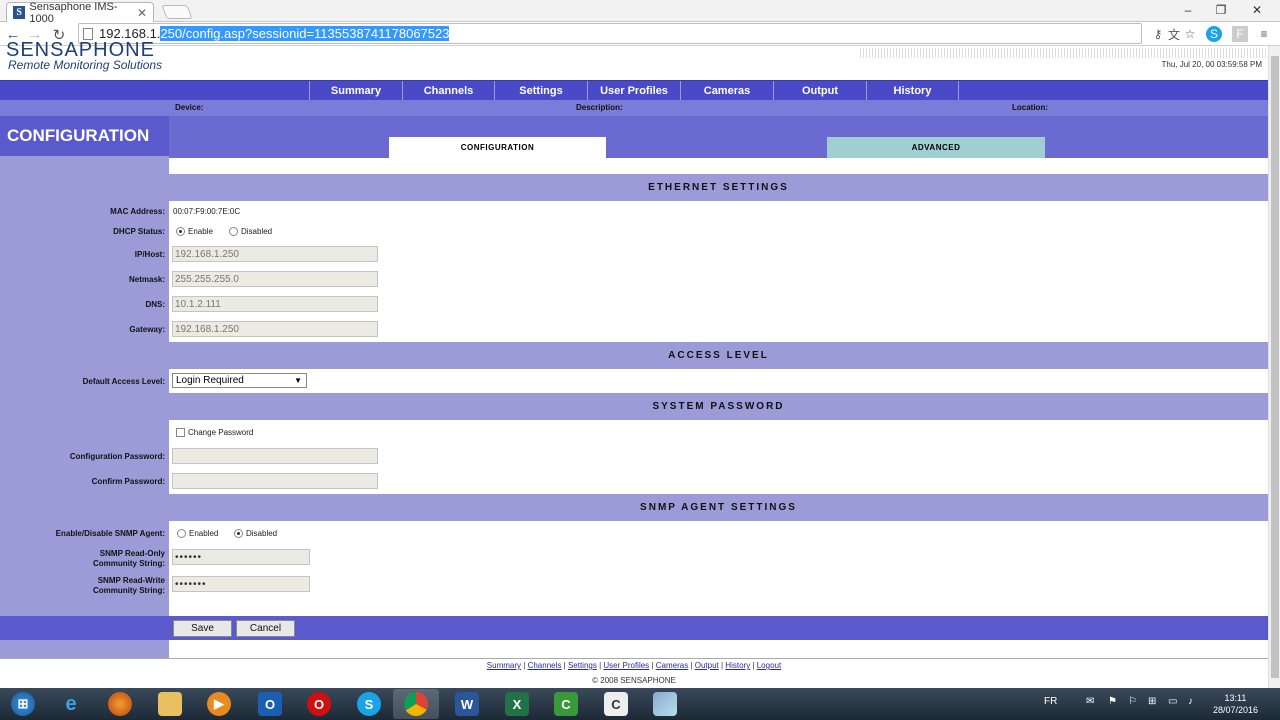 This screenshot has height=720, width=1280. I want to click on mac-label: MAC Address:, so click(137, 211).